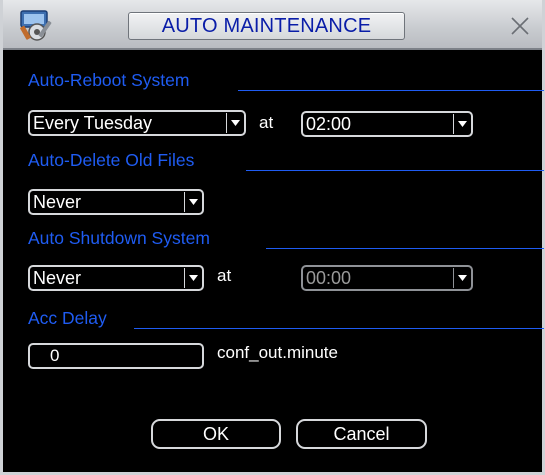 Image resolution: width=545 pixels, height=475 pixels. What do you see at coordinates (224, 275) in the screenshot?
I see `shutdown-at-label: at` at bounding box center [224, 275].